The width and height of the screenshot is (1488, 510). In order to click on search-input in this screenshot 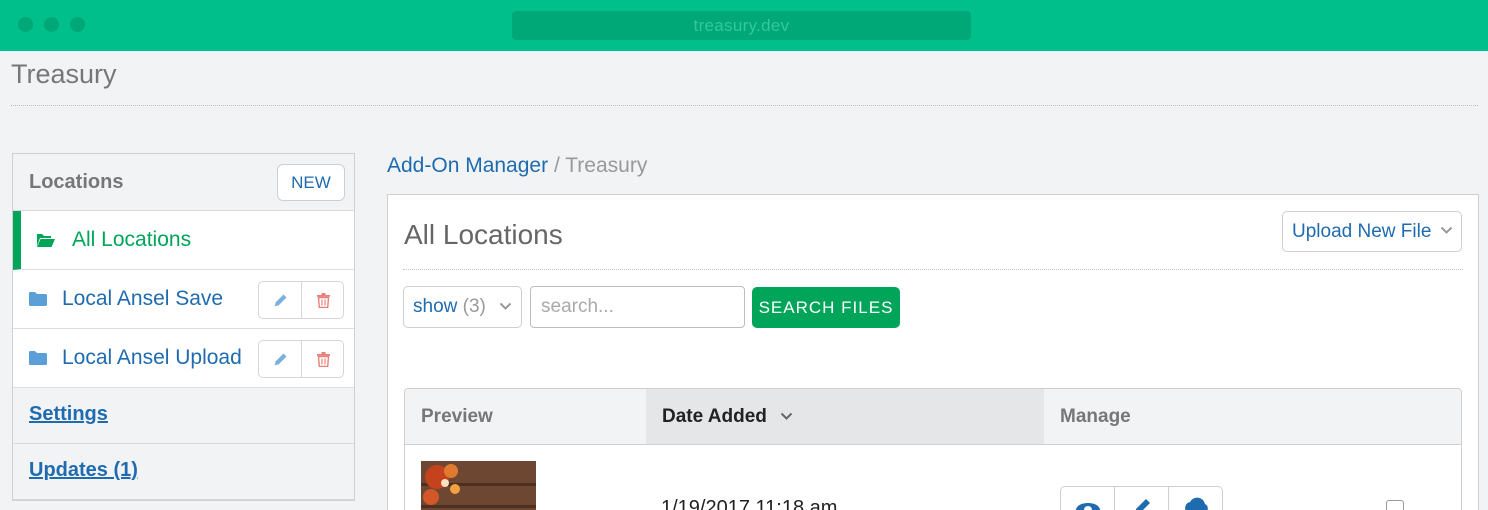, I will do `click(637, 307)`.